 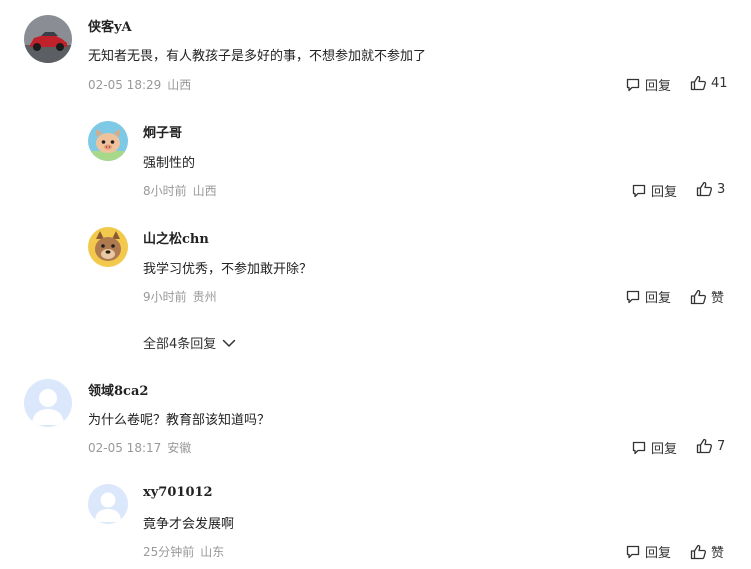 I want to click on like-button: 7, so click(x=710, y=446).